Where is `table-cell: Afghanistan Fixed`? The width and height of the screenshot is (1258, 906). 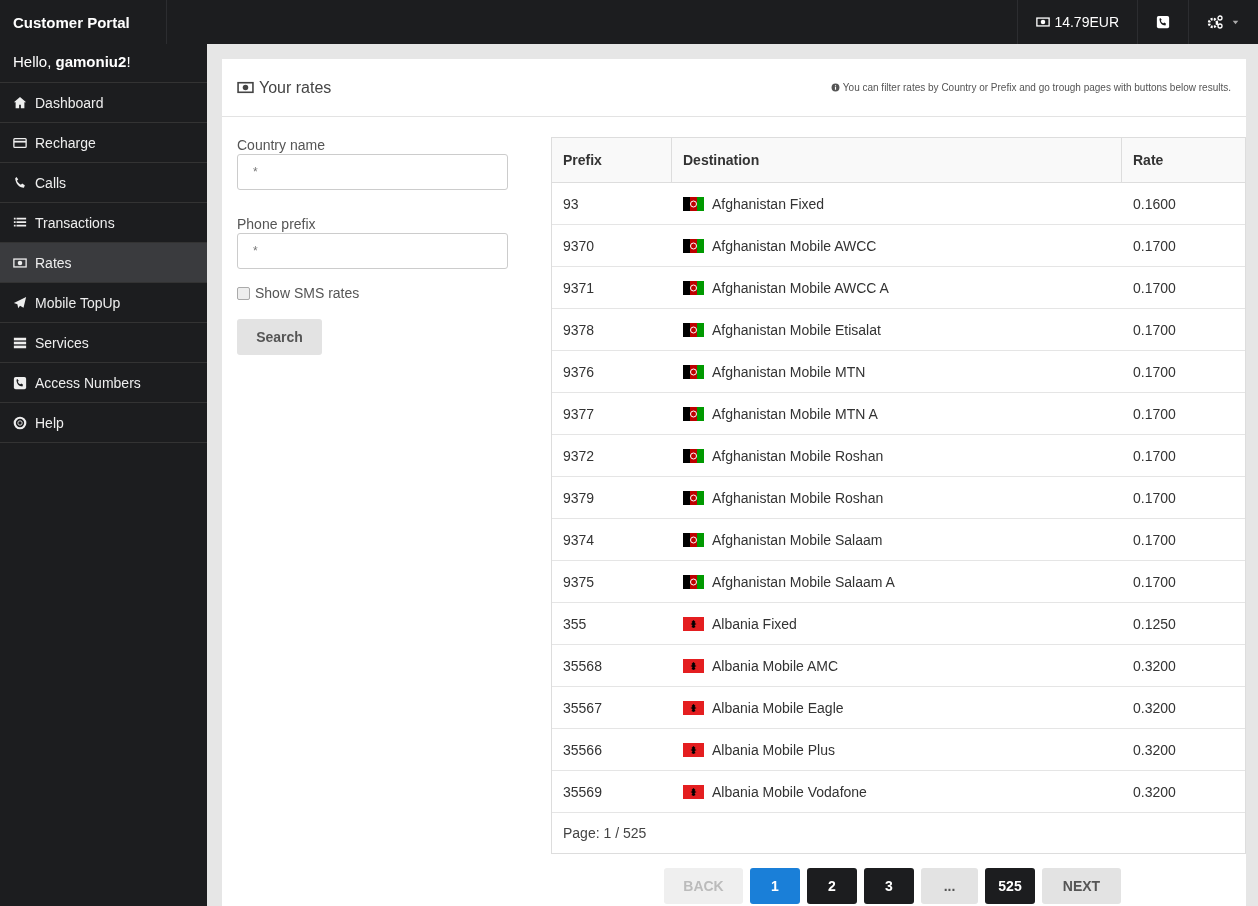
table-cell: Afghanistan Fixed is located at coordinates (768, 203).